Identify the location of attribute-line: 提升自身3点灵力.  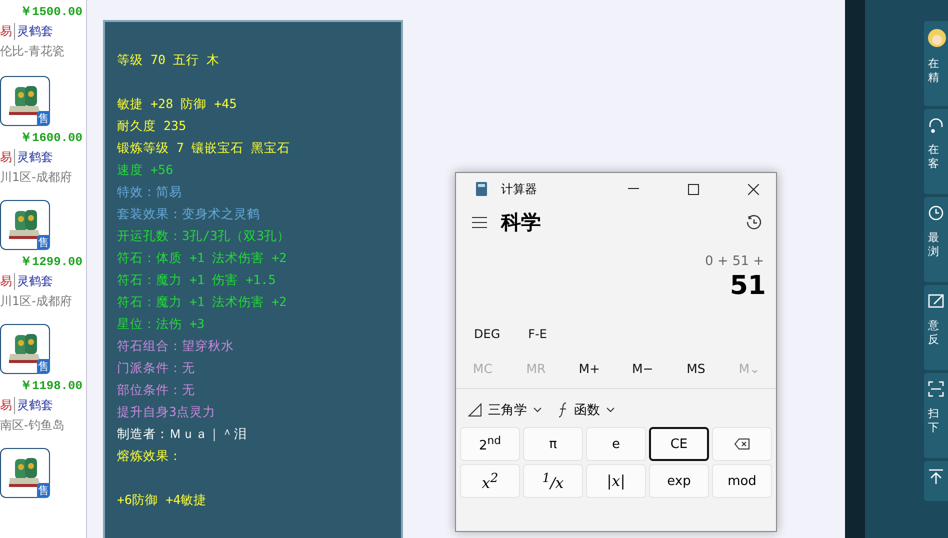
(167, 412).